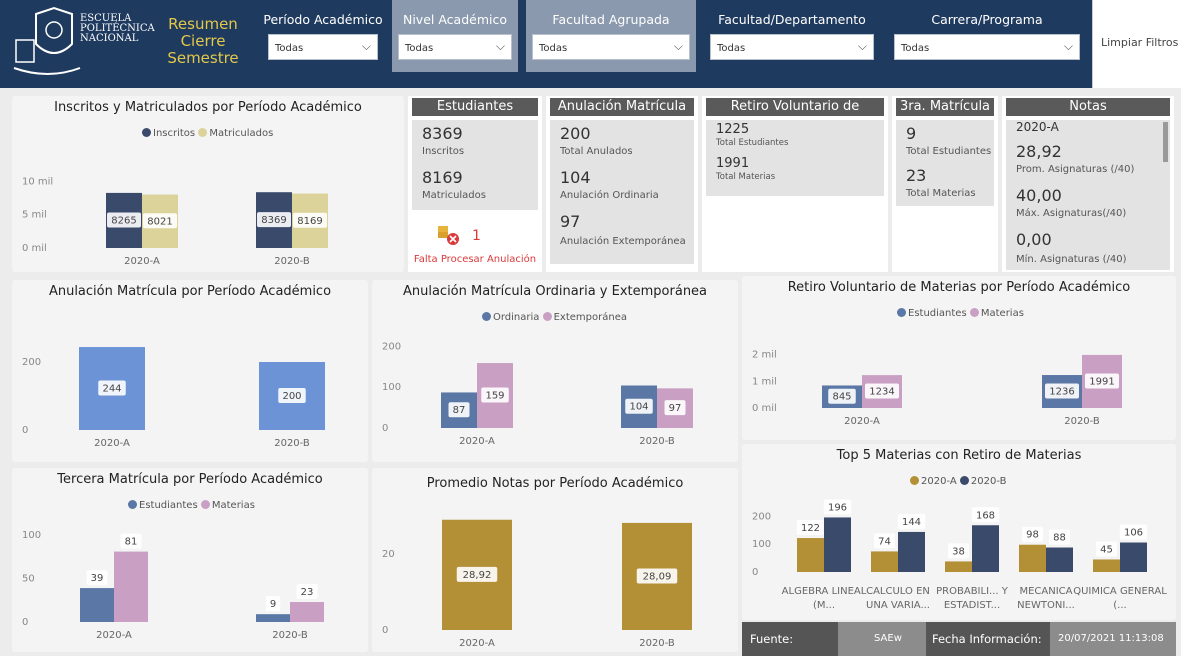 Image resolution: width=1181 pixels, height=656 pixels. What do you see at coordinates (792, 47) in the screenshot?
I see `facultad-select: Todas ⌵` at bounding box center [792, 47].